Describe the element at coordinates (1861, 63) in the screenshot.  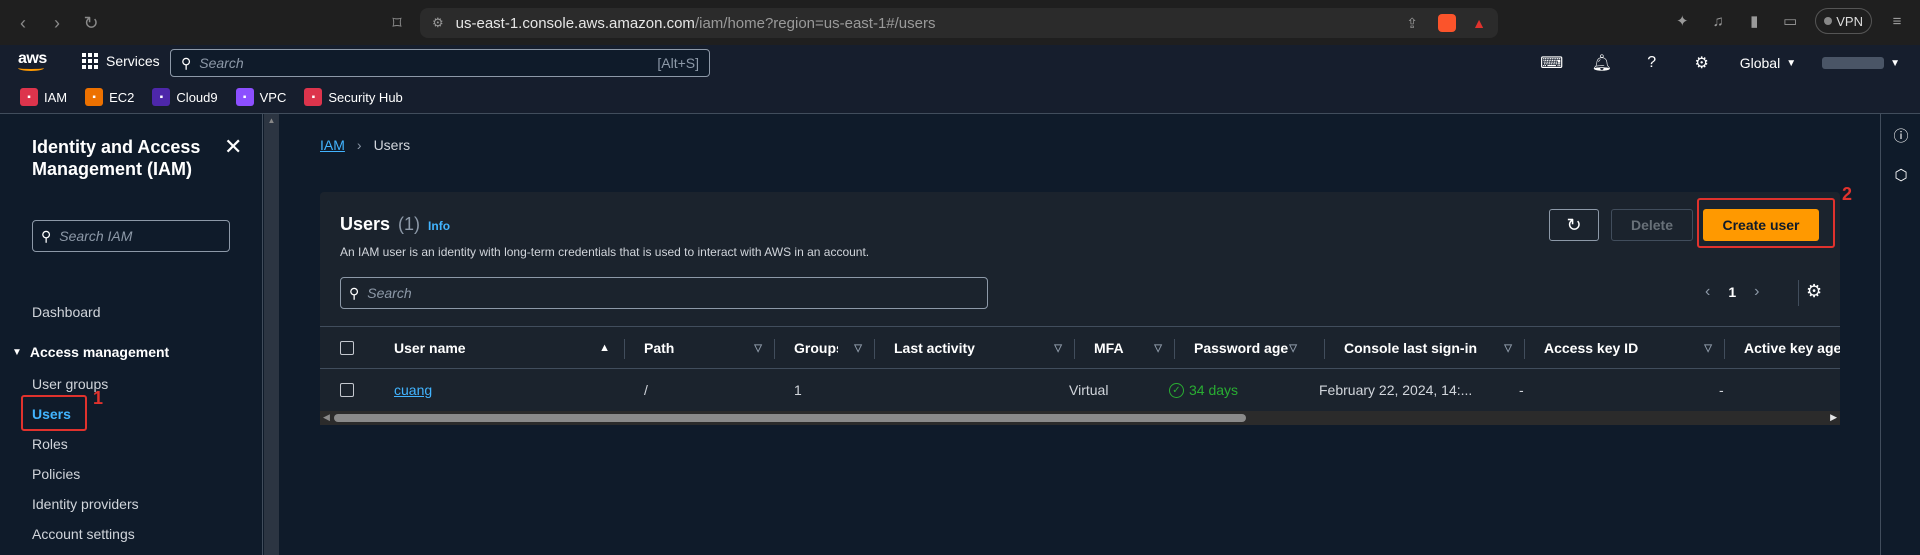
I see `account-menu: ▼` at that location.